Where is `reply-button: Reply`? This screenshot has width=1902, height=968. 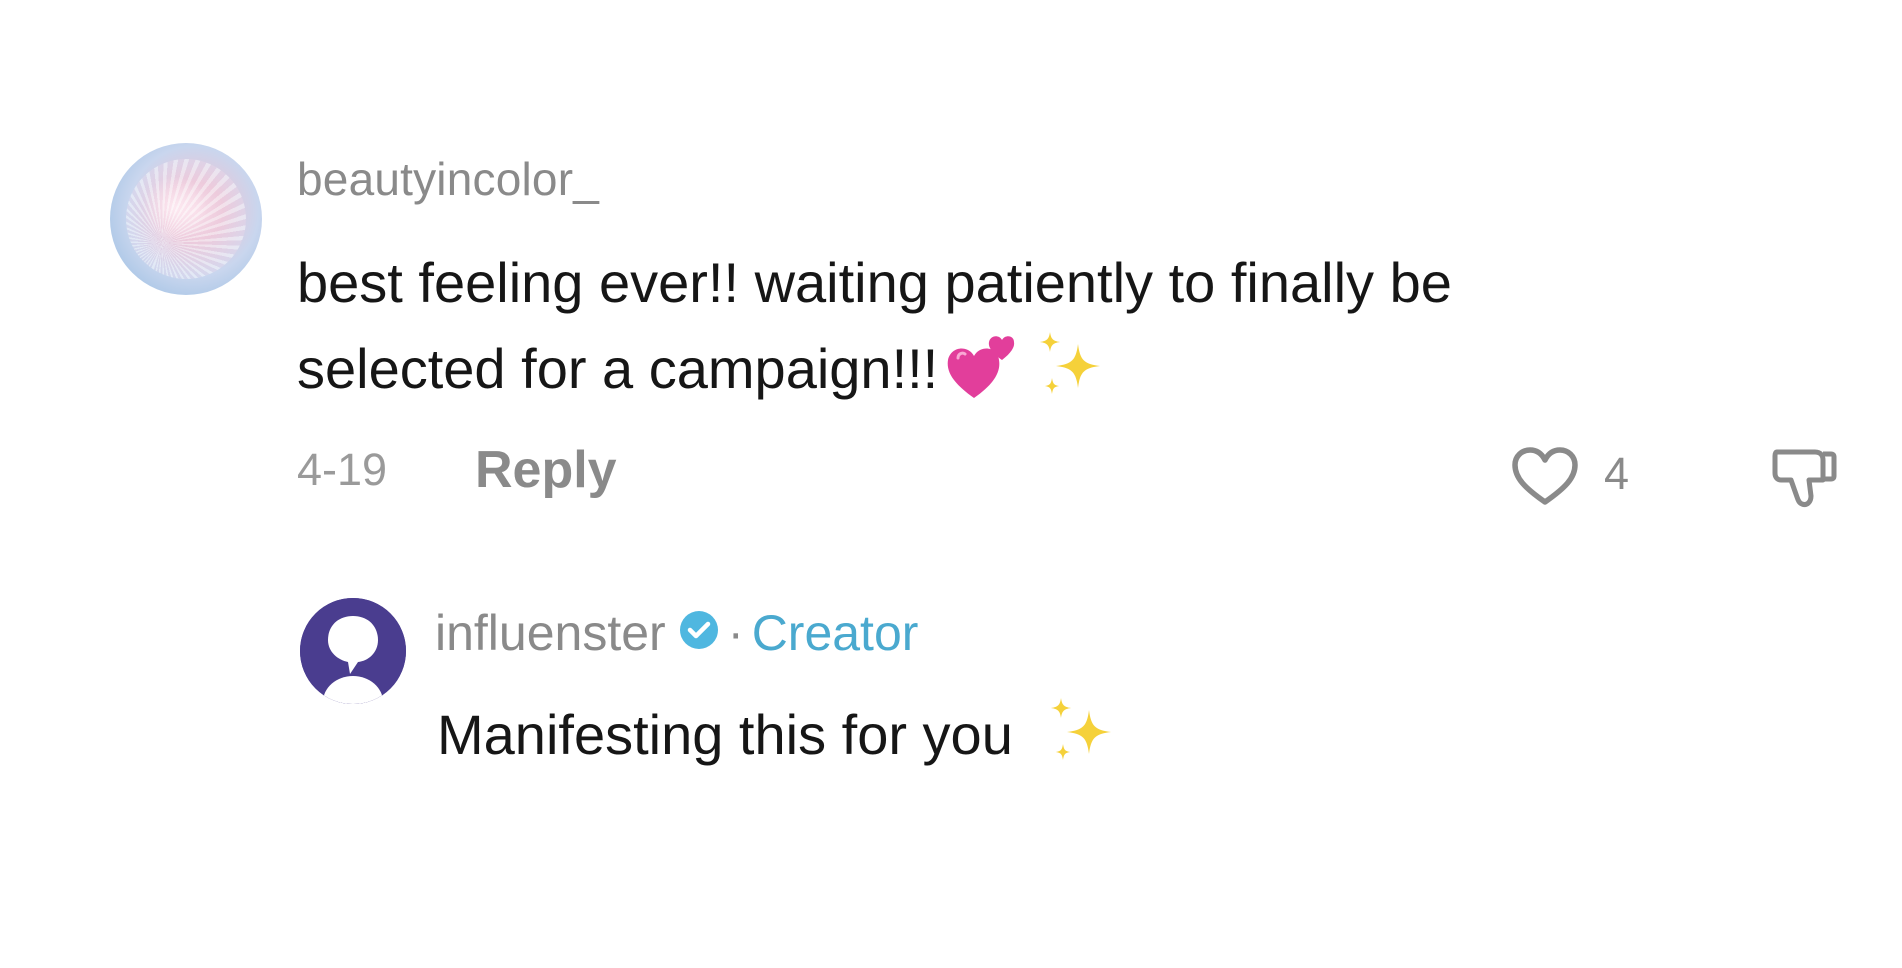
reply-button: Reply is located at coordinates (546, 470).